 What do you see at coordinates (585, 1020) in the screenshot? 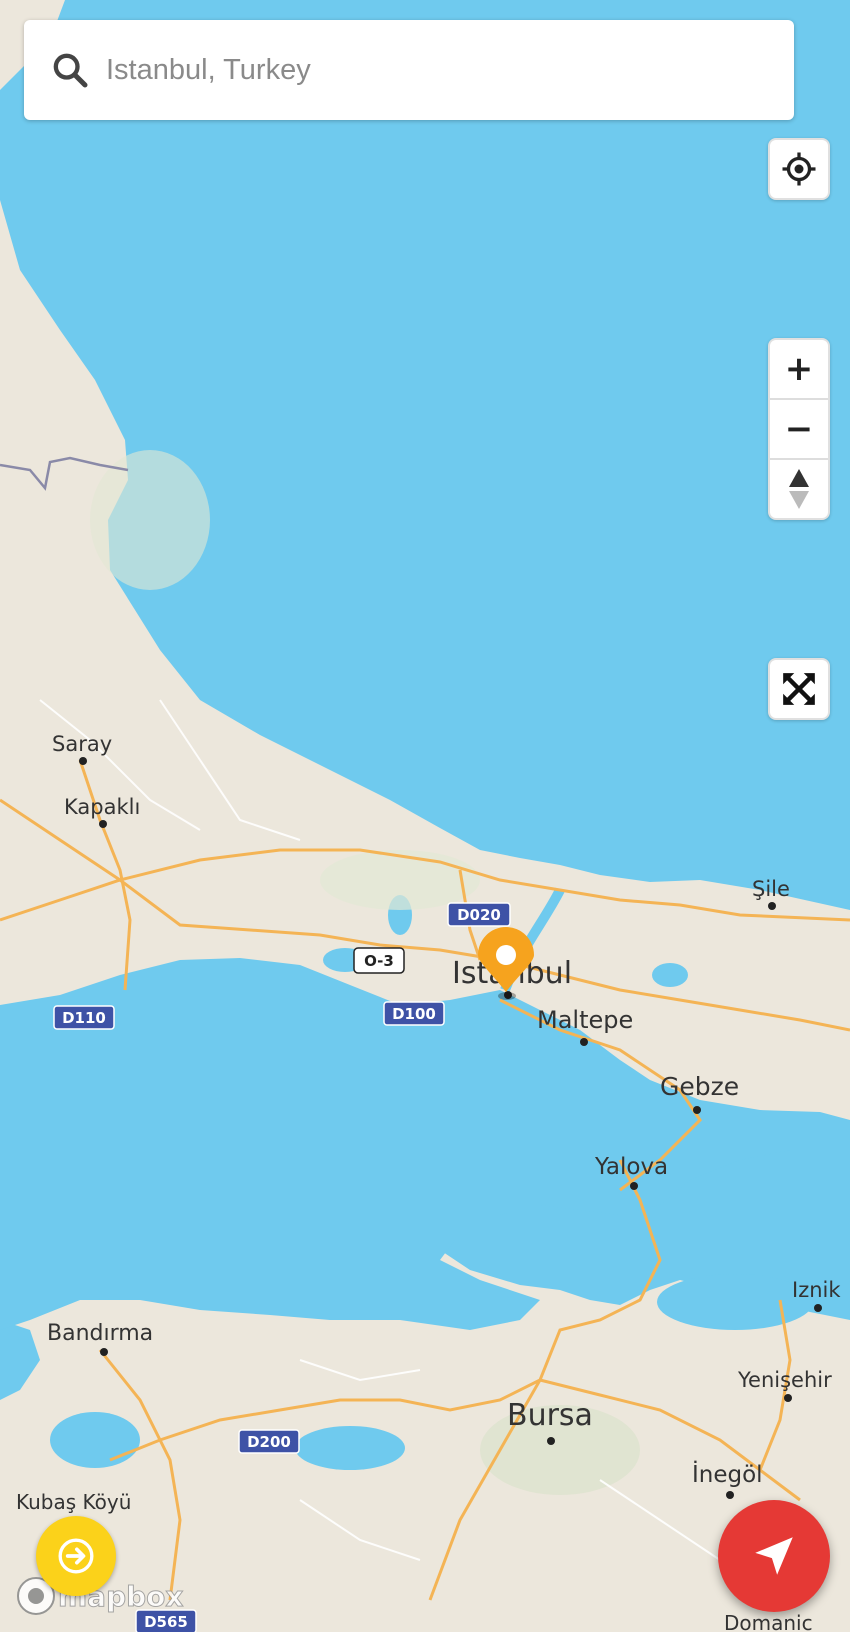
I see `place-label: Maltepe` at bounding box center [585, 1020].